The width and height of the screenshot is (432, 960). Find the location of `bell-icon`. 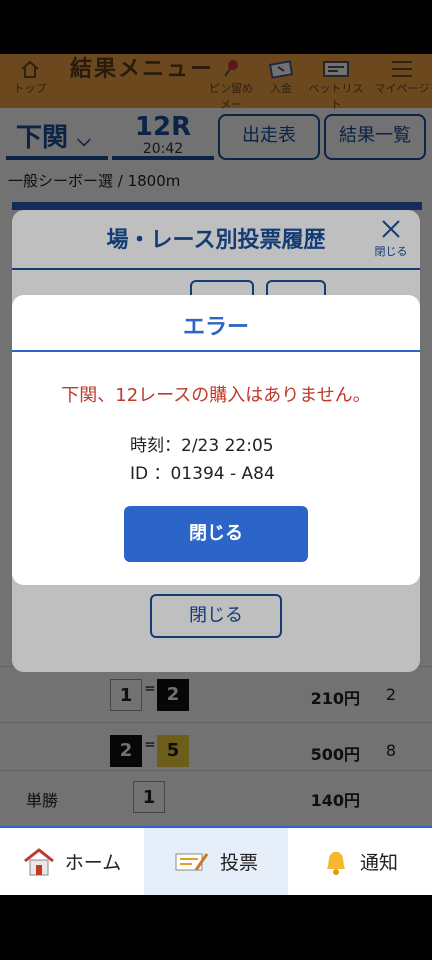

bell-icon is located at coordinates (335, 863).